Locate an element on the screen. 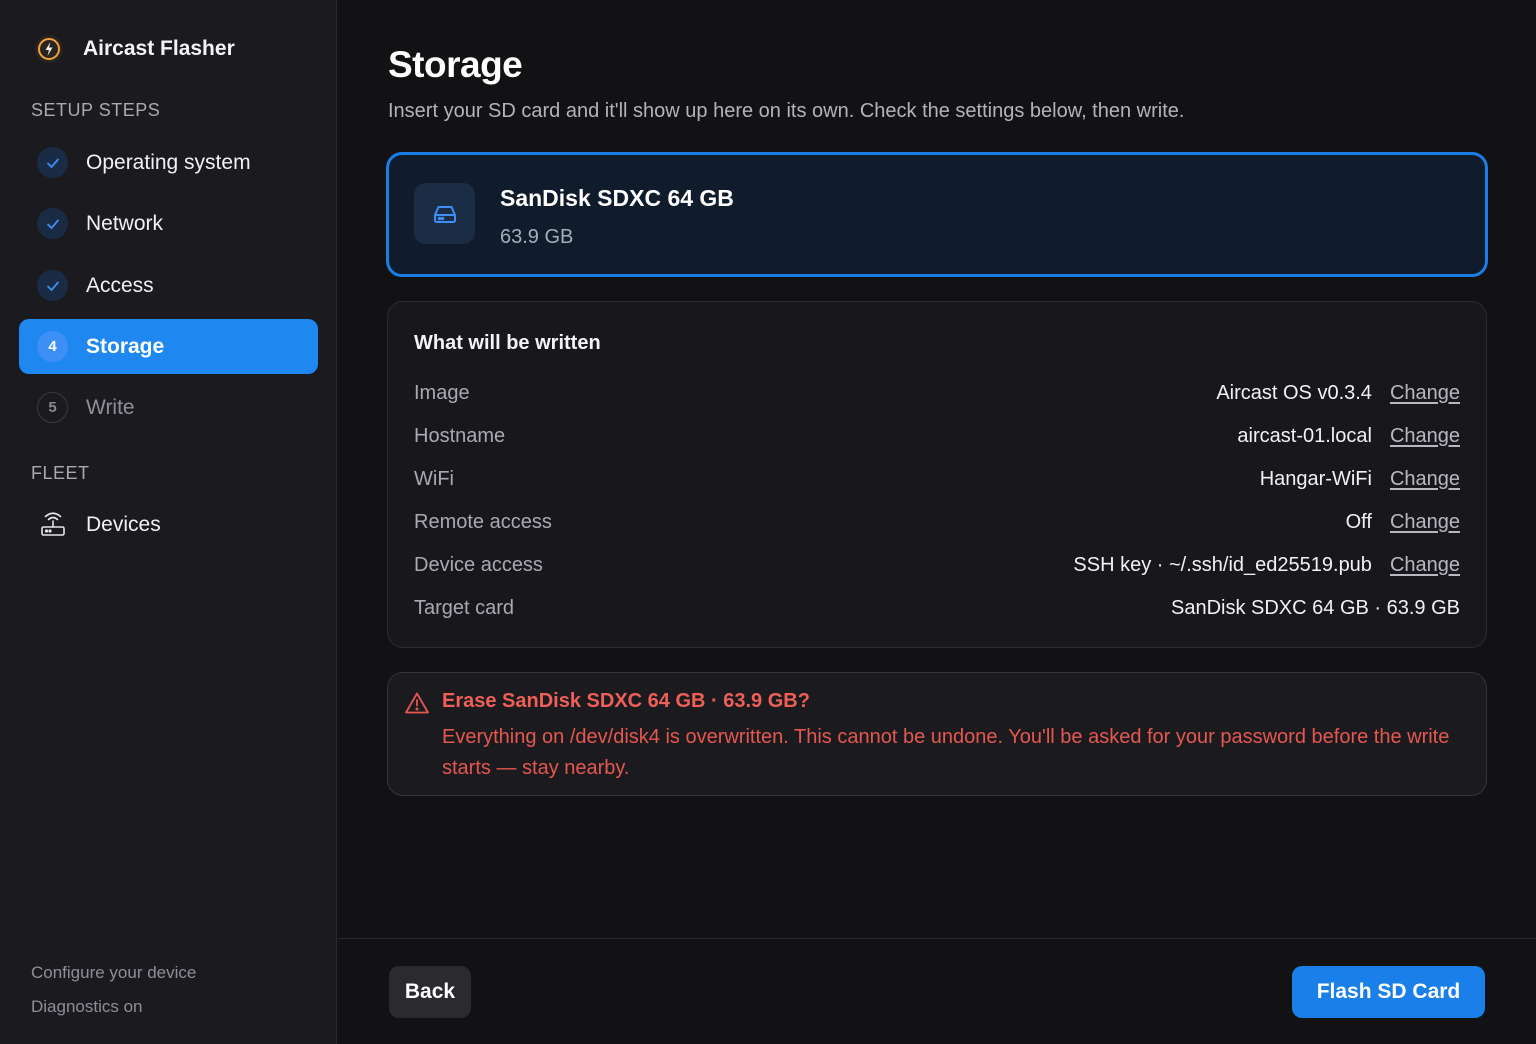  row-label: Device access is located at coordinates (478, 564).